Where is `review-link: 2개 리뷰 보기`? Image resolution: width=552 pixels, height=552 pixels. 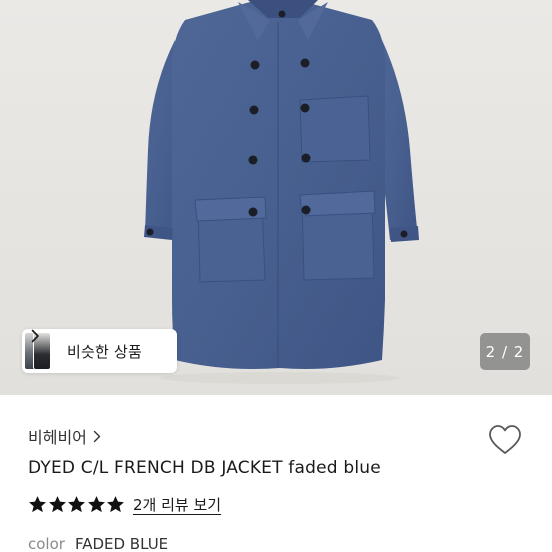 review-link: 2개 리뷰 보기 is located at coordinates (177, 504).